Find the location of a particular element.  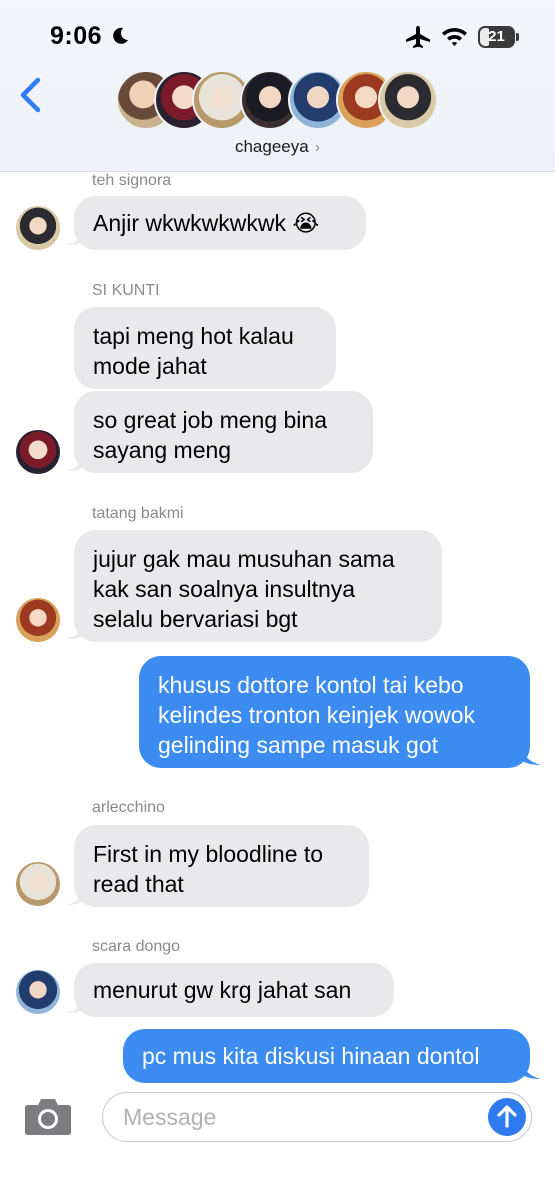

message-bubble-outgoing: pc mus kita diskusi hinaan dontol is located at coordinates (326, 1056).